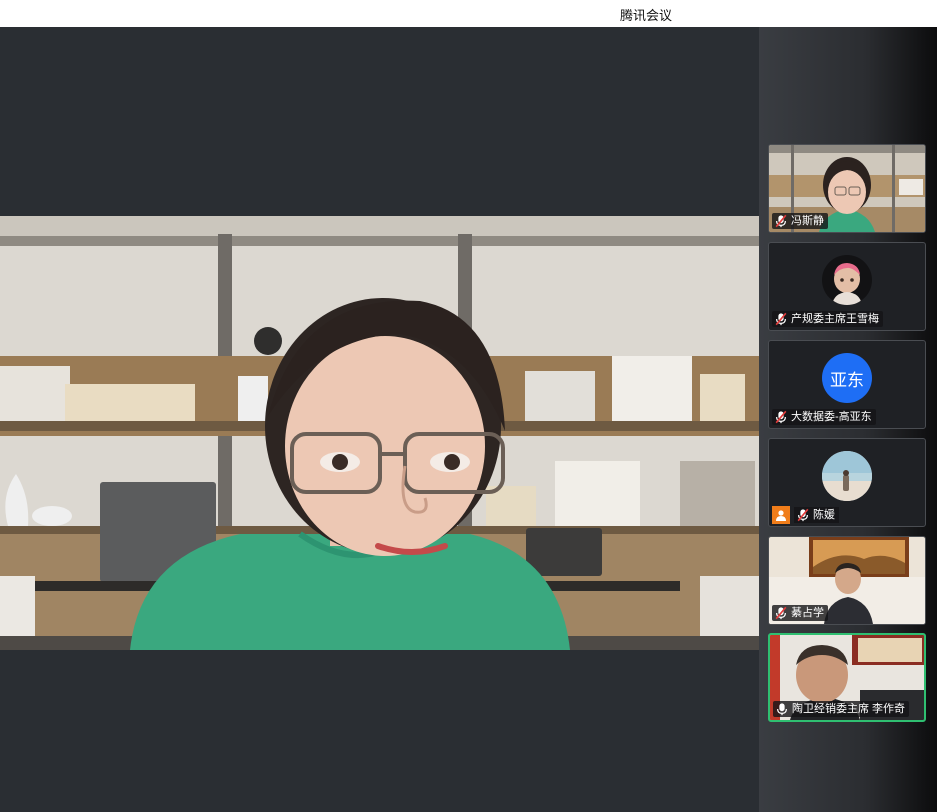 The height and width of the screenshot is (812, 937). Describe the element at coordinates (847, 378) in the screenshot. I see `avatar-initials: 亚东` at that location.